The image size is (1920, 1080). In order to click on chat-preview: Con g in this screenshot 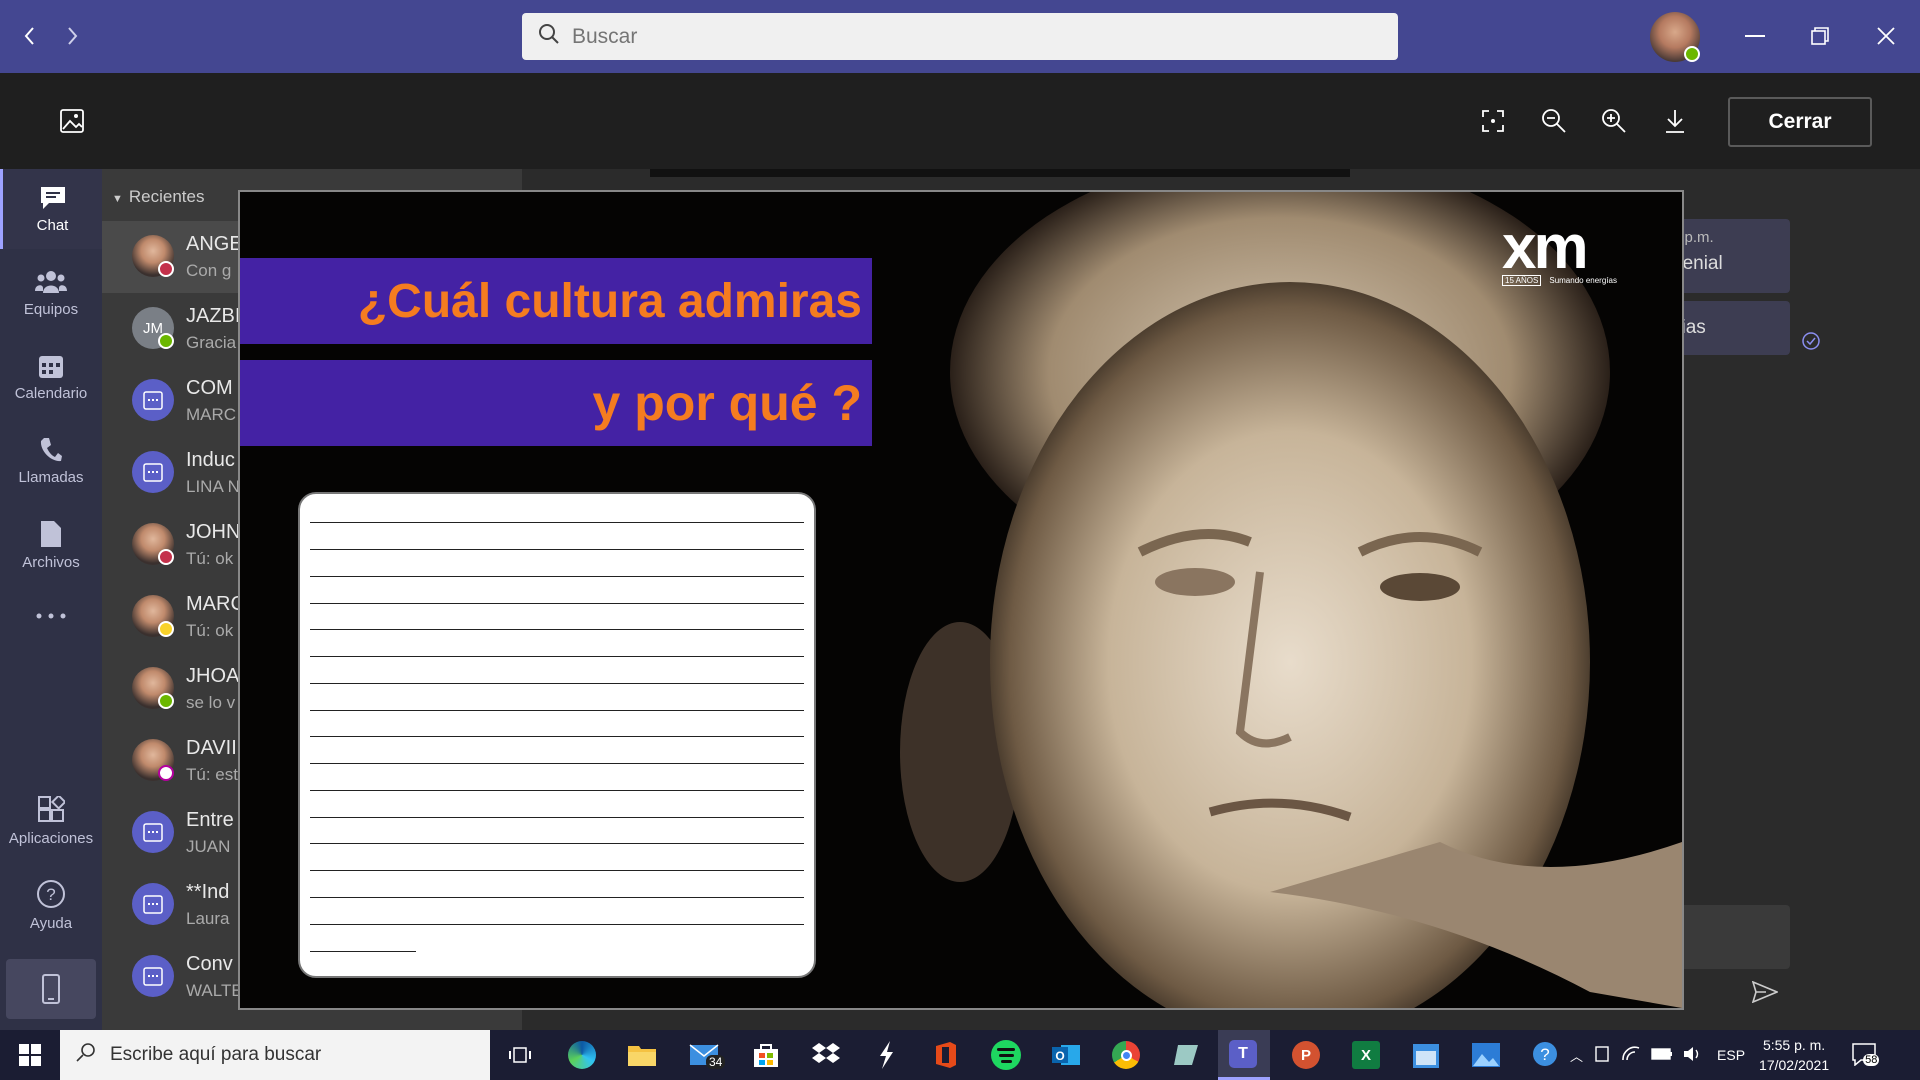, I will do `click(209, 270)`.